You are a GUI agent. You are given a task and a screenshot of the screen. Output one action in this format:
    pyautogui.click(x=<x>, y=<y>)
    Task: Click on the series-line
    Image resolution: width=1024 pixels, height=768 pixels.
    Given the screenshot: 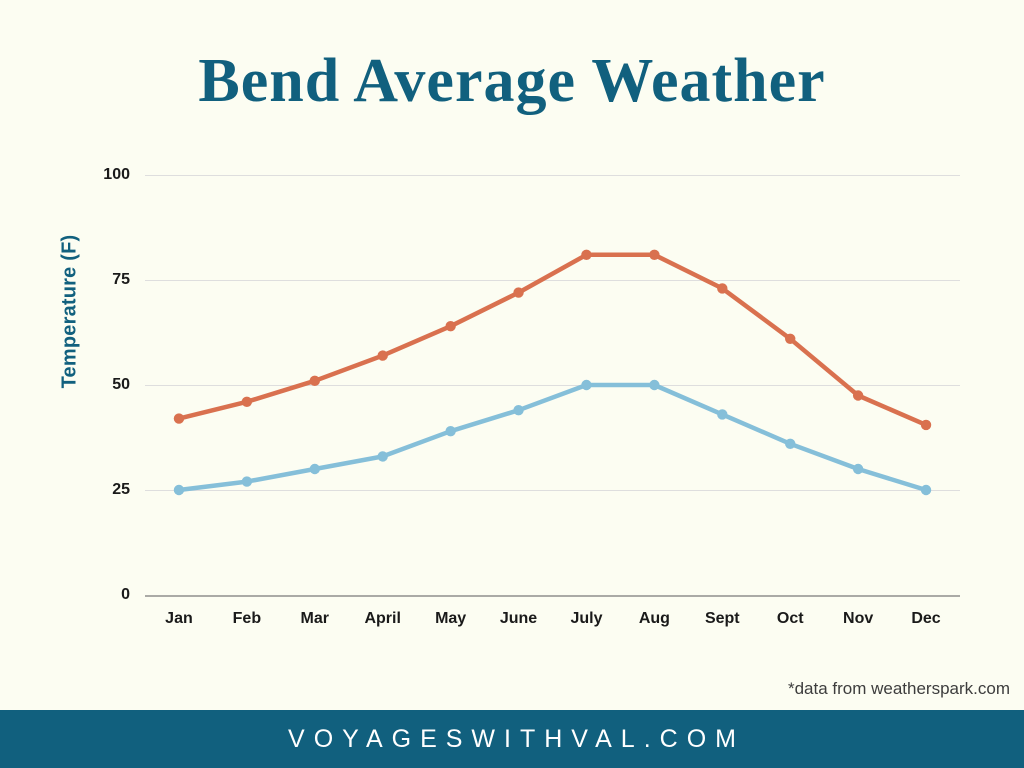 What is the action you would take?
    pyautogui.click(x=552, y=437)
    